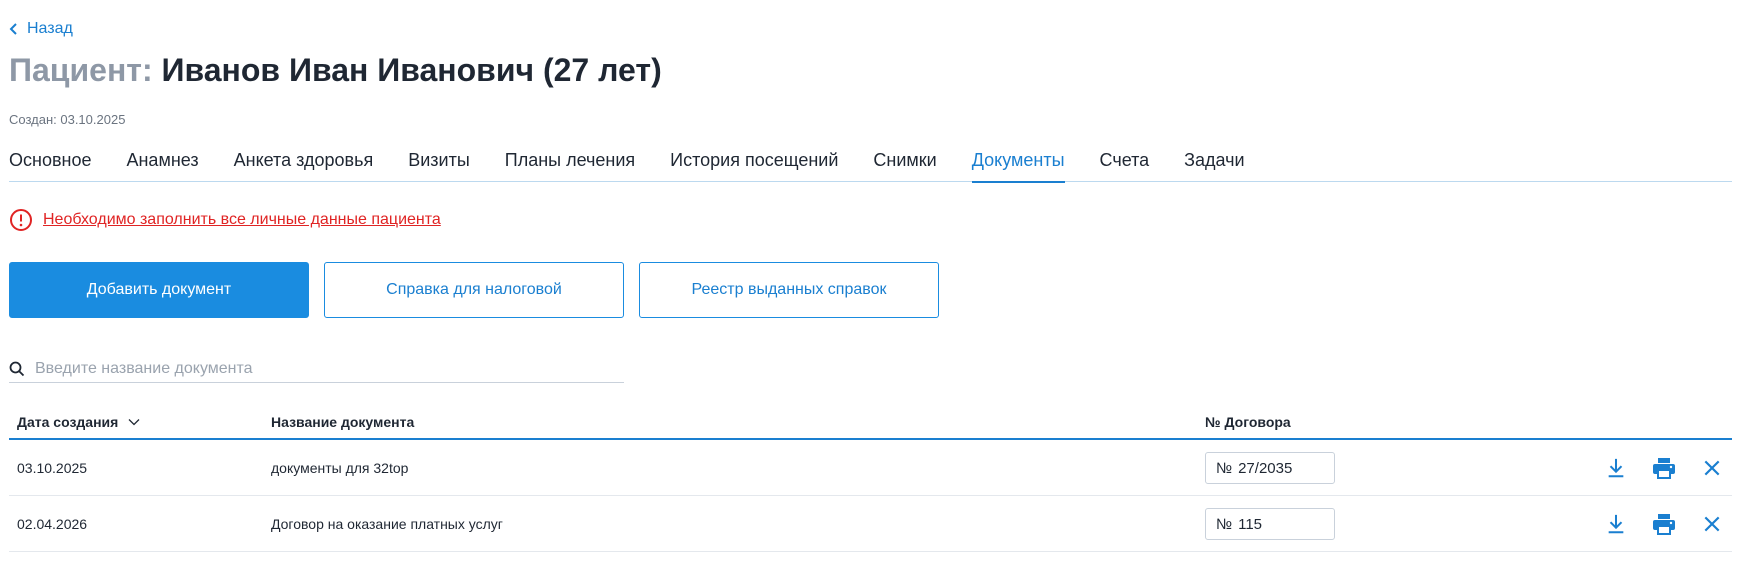  I want to click on contract-number: 115, so click(1250, 524).